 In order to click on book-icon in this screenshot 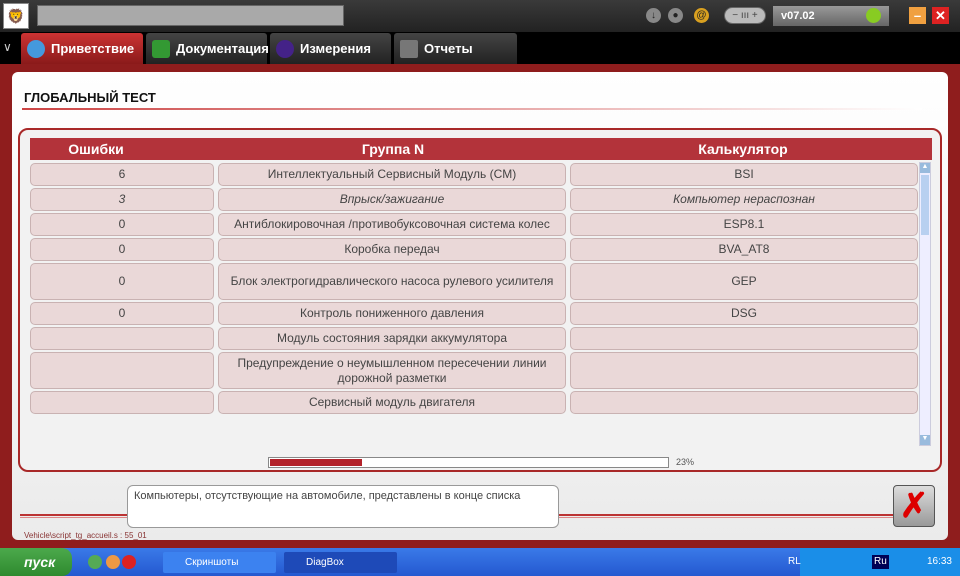, I will do `click(161, 49)`.